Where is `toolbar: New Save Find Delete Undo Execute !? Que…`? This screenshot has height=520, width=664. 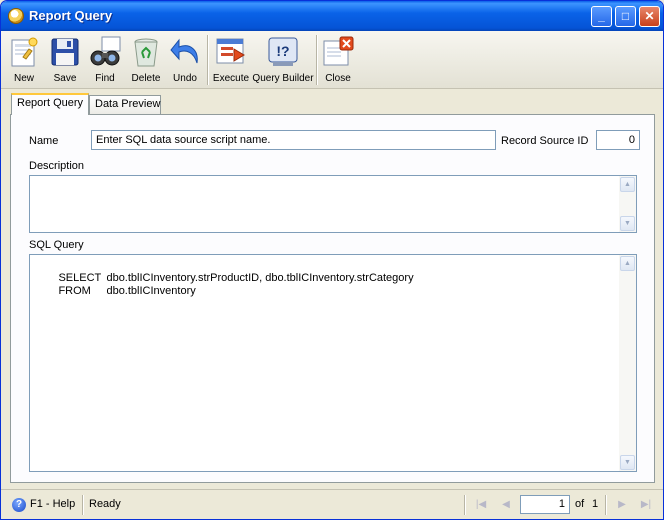
toolbar: New Save Find Delete Undo Execute !? Que… is located at coordinates (332, 60).